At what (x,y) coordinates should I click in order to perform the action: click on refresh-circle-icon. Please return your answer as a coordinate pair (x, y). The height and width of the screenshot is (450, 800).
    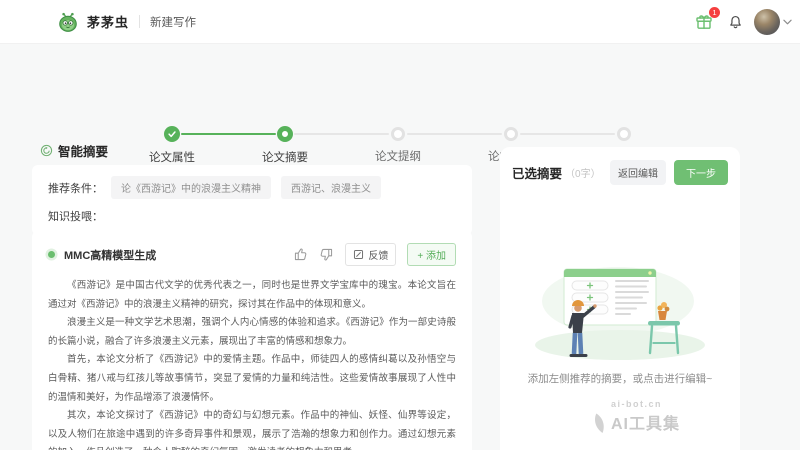
    Looking at the image, I should click on (46, 150).